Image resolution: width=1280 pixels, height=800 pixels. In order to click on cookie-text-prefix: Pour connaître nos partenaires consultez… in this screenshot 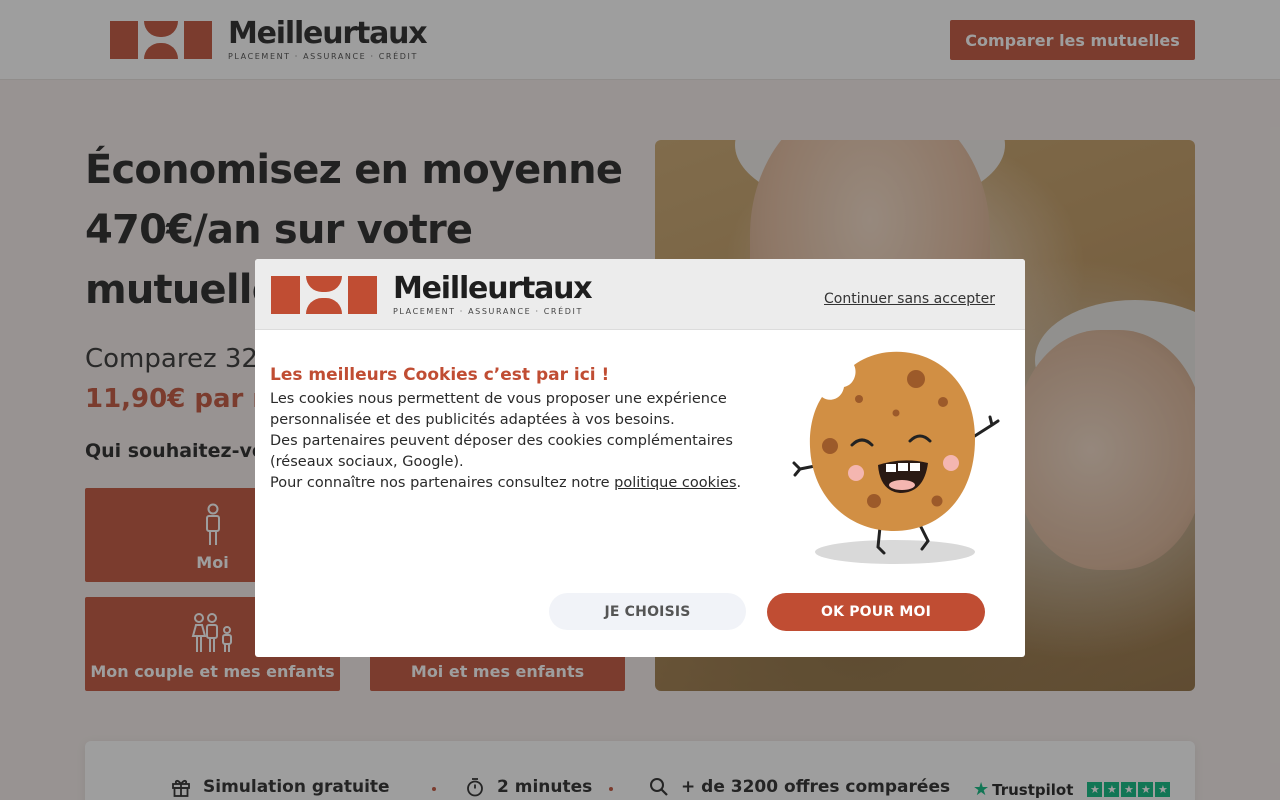, I will do `click(442, 483)`.